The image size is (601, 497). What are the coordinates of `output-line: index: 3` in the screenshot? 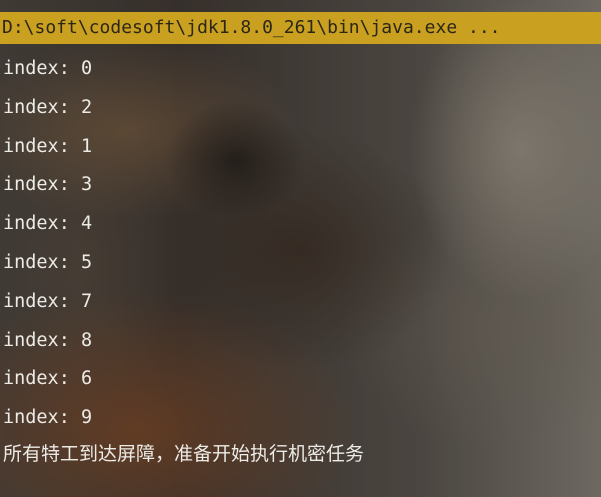 It's located at (48, 185).